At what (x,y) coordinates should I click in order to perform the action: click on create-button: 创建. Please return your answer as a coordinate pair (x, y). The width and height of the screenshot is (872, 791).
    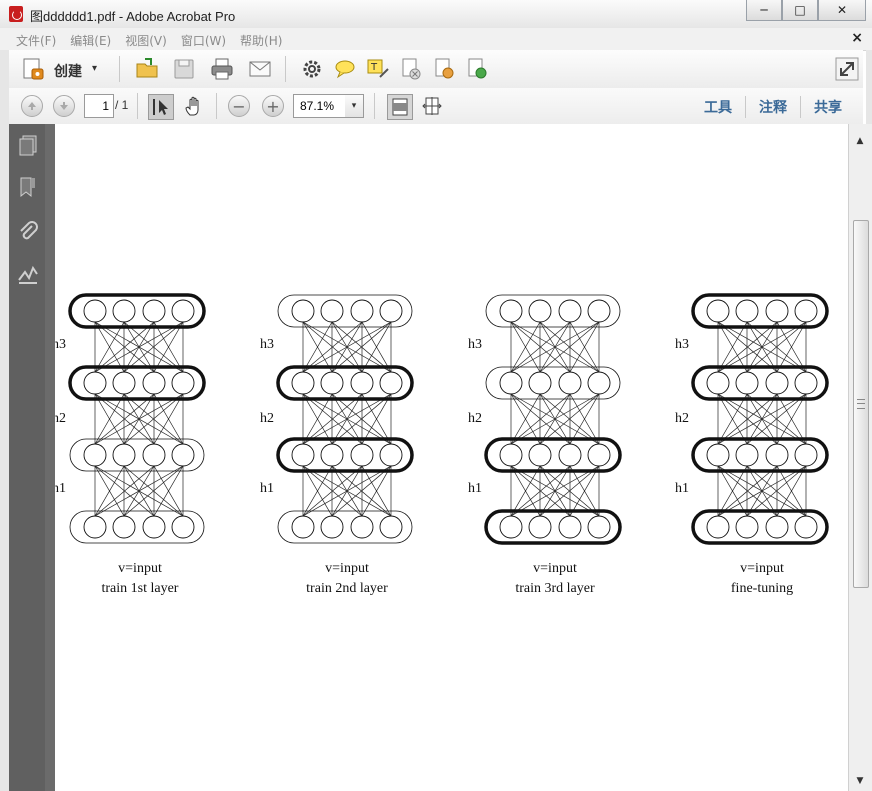
    Looking at the image, I should click on (68, 71).